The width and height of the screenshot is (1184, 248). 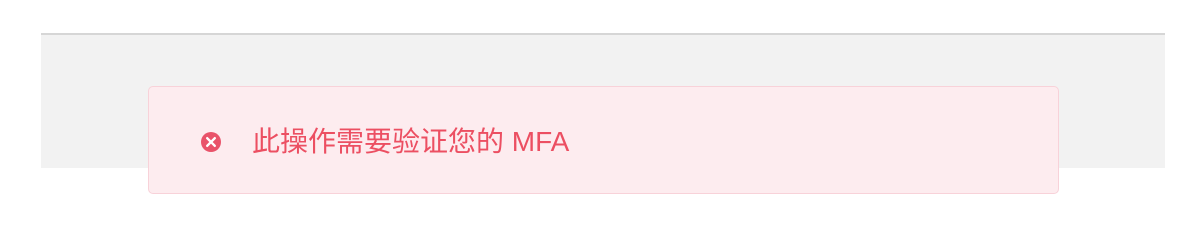 What do you see at coordinates (211, 142) in the screenshot?
I see `close-circle-icon` at bounding box center [211, 142].